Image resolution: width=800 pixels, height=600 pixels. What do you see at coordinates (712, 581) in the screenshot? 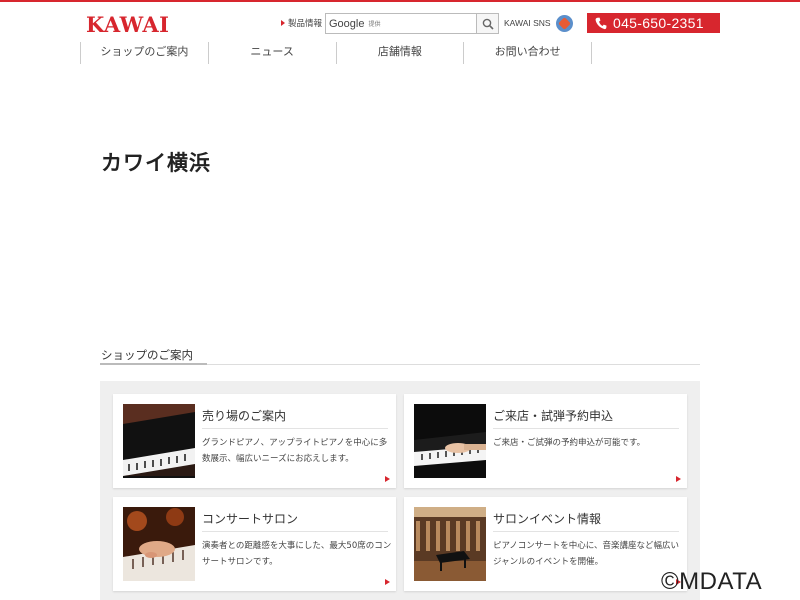
I see `watermark: ©MDATA` at bounding box center [712, 581].